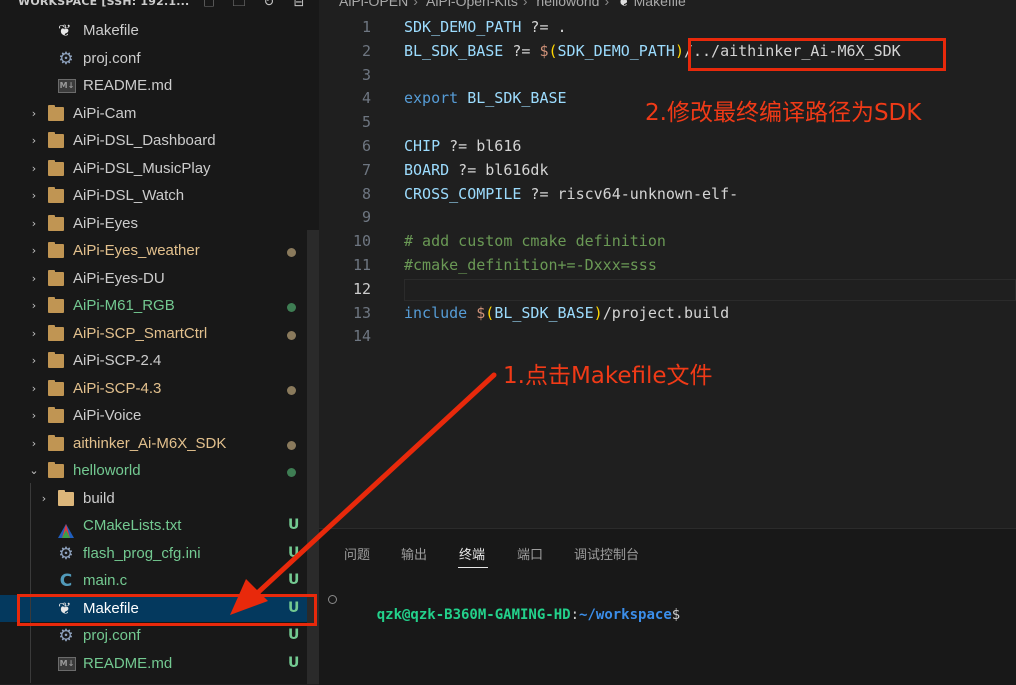 The width and height of the screenshot is (1016, 685). What do you see at coordinates (361, 336) in the screenshot?
I see `line-number: 14` at bounding box center [361, 336].